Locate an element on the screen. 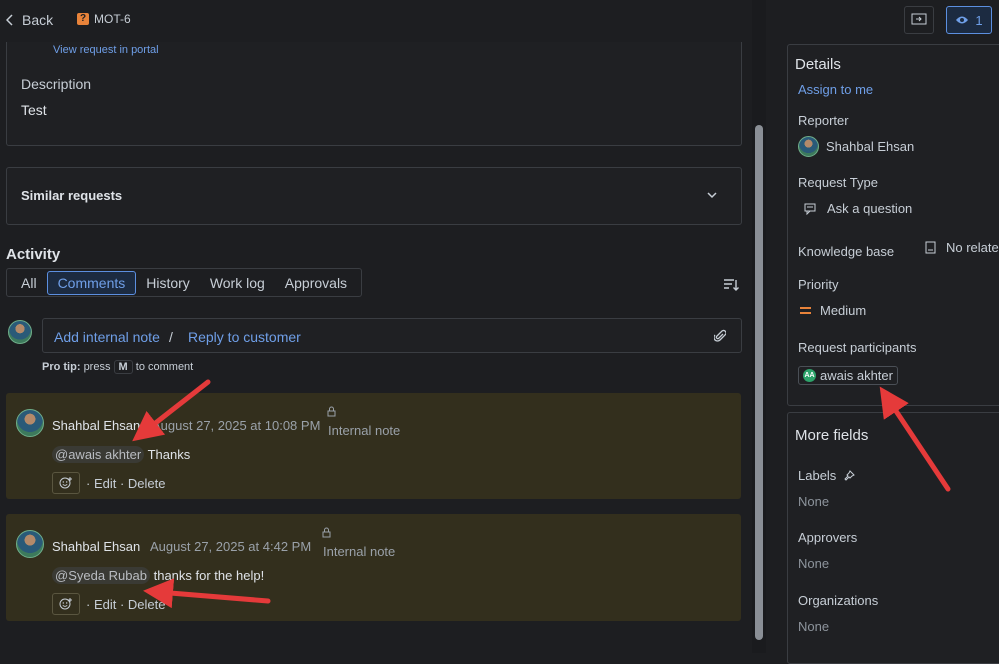 This screenshot has height=664, width=999. description-label: Description is located at coordinates (56, 84).